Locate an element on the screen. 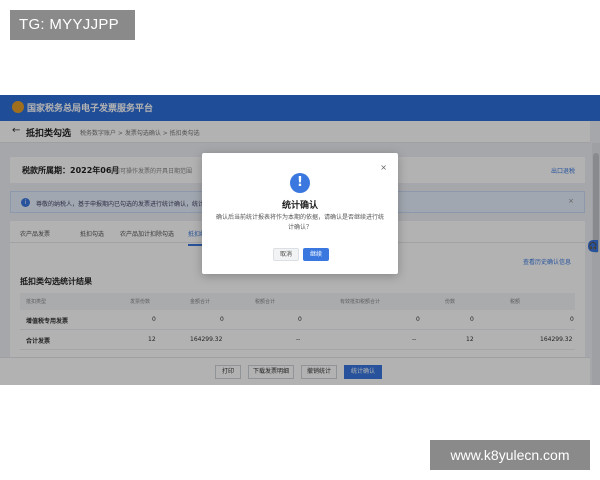 This screenshot has width=600, height=480. watermark-bottom-right: www.k8yulecn.com is located at coordinates (510, 455).